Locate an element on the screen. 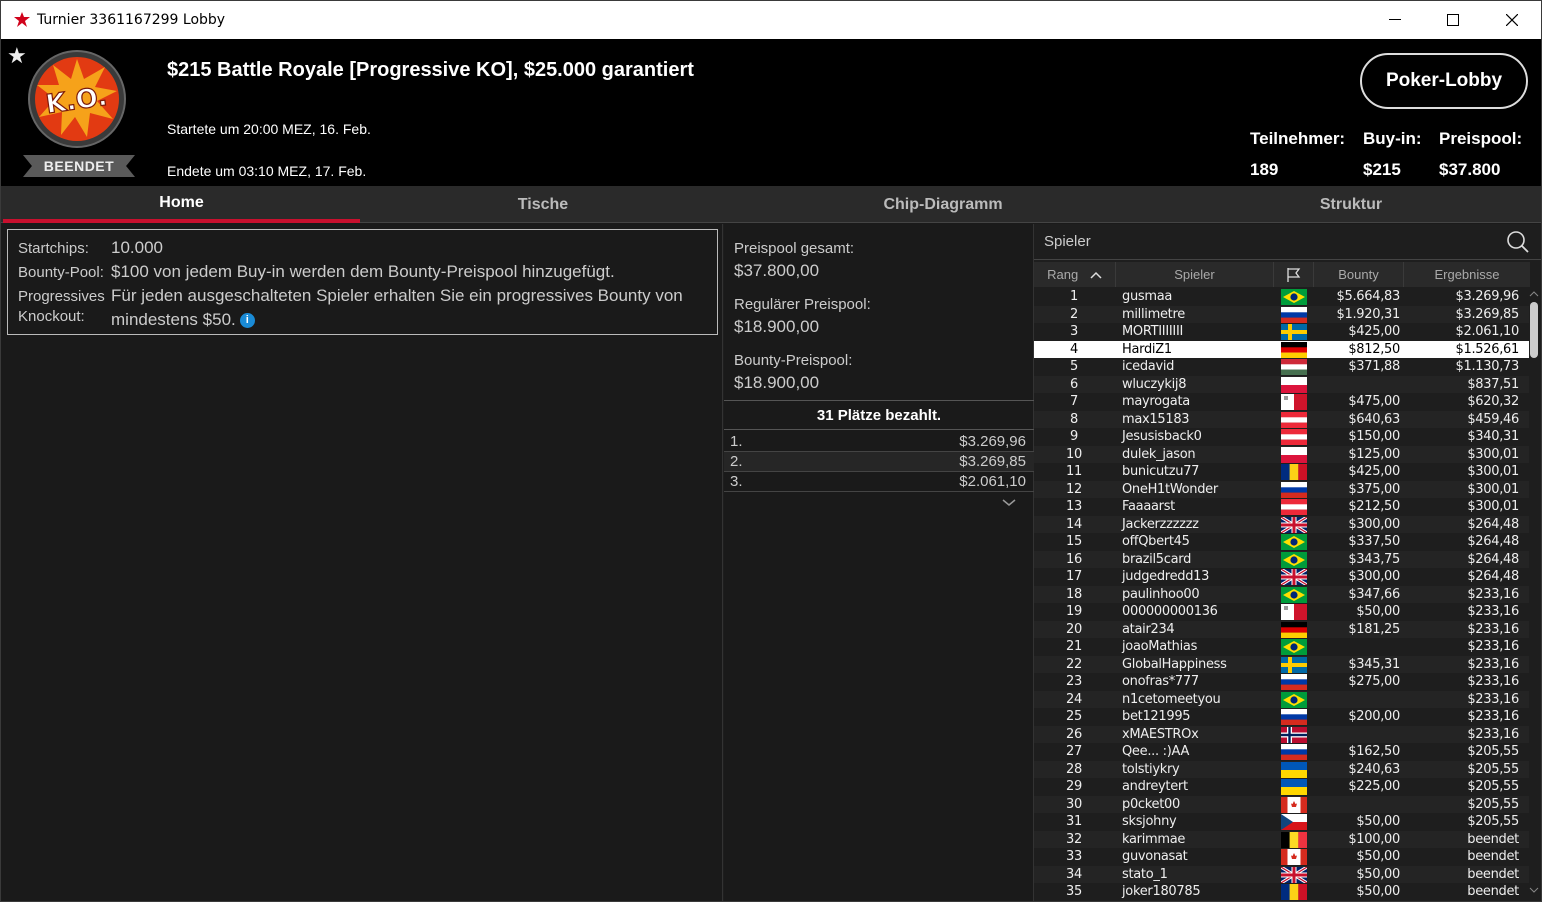  player-row: 21 joaoMathias $233,16 is located at coordinates (1282, 647).